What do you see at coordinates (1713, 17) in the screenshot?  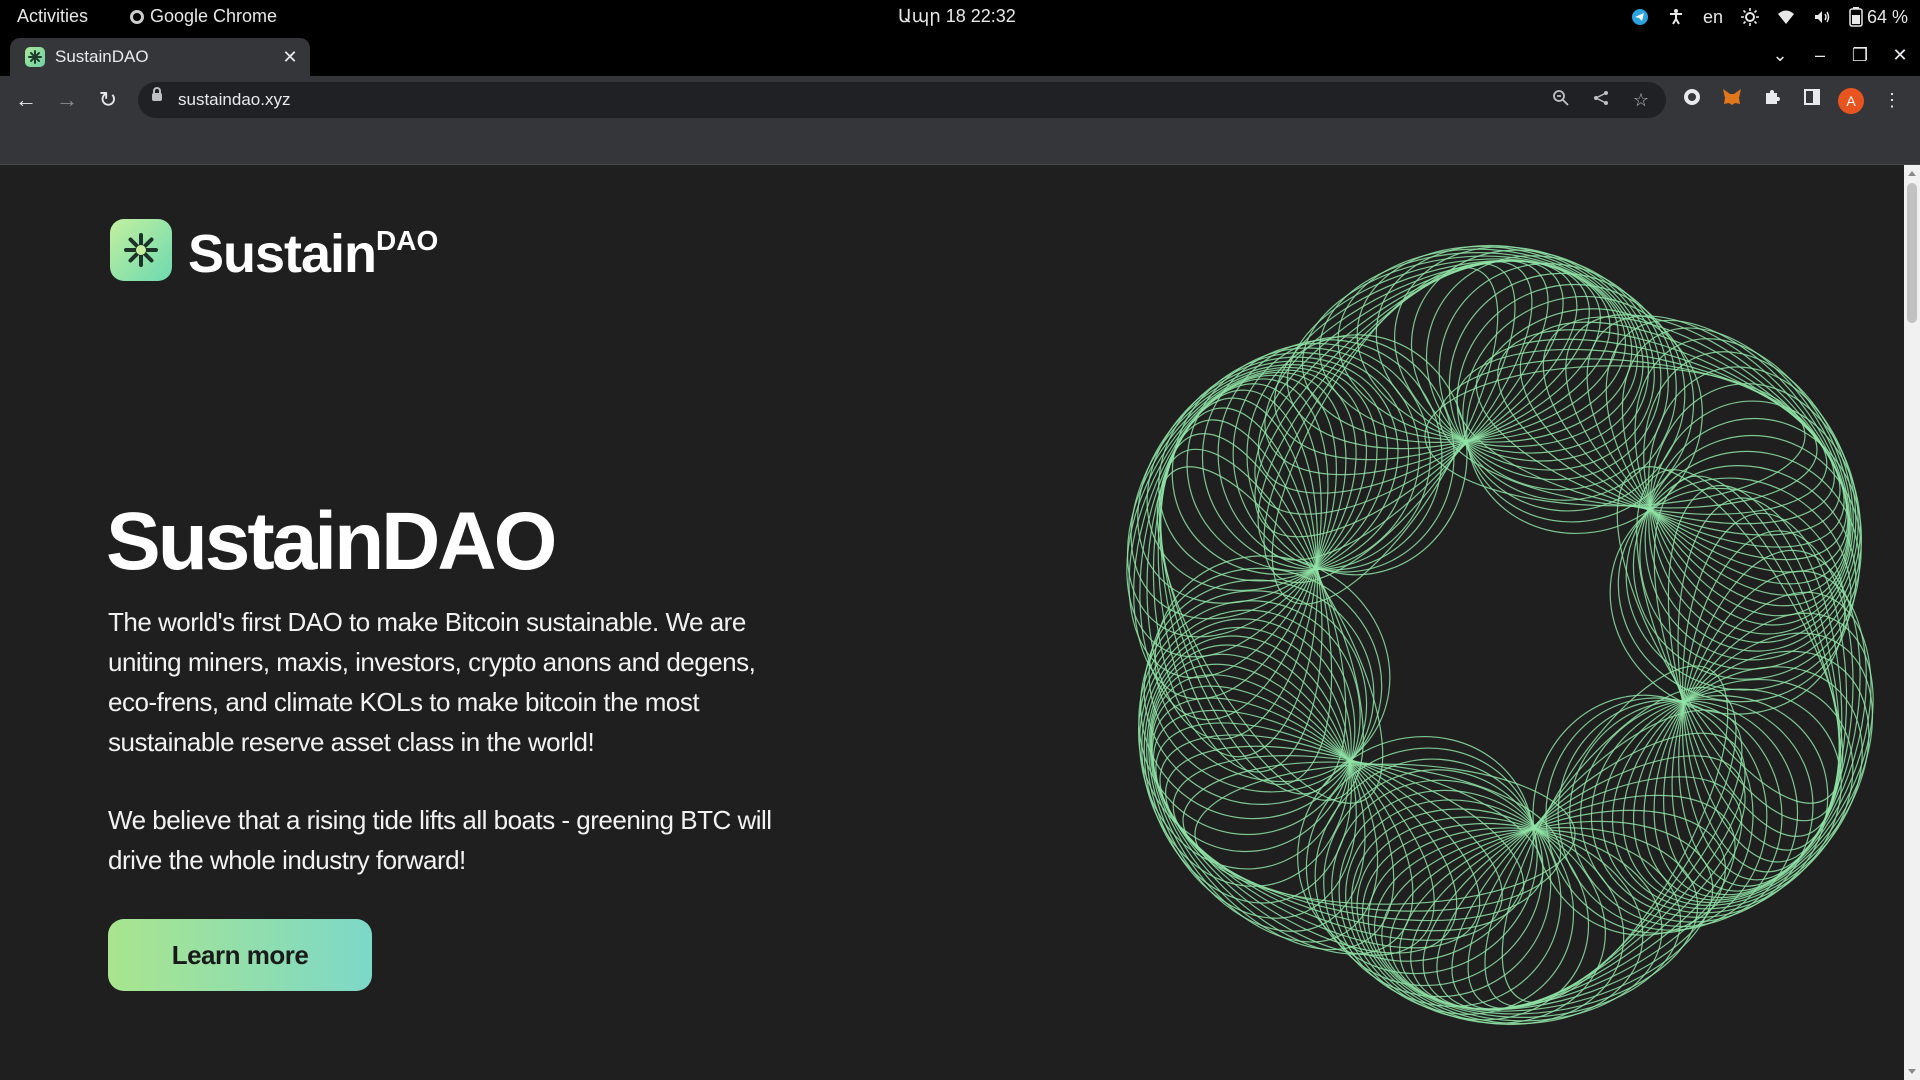 I see `keyboard-layout-indicator: en` at bounding box center [1713, 17].